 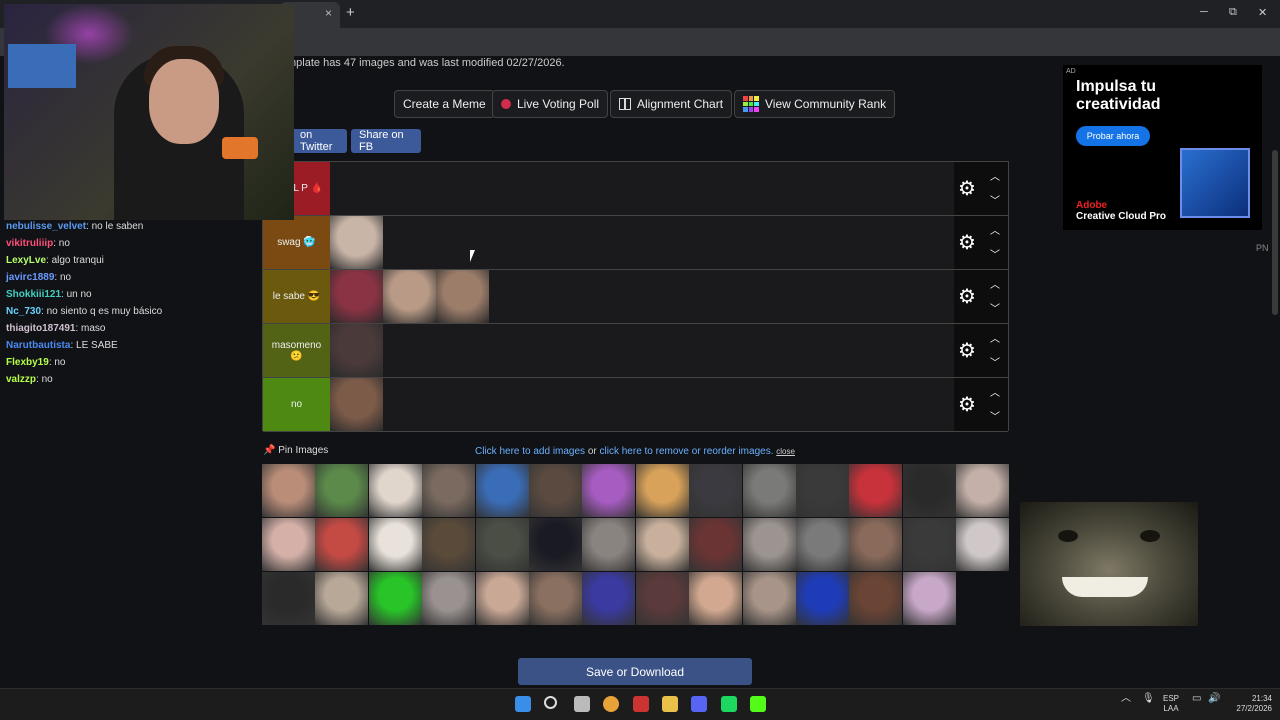 What do you see at coordinates (687, 451) in the screenshot?
I see `remove-reorder-link: click here to remove or reorder images.` at bounding box center [687, 451].